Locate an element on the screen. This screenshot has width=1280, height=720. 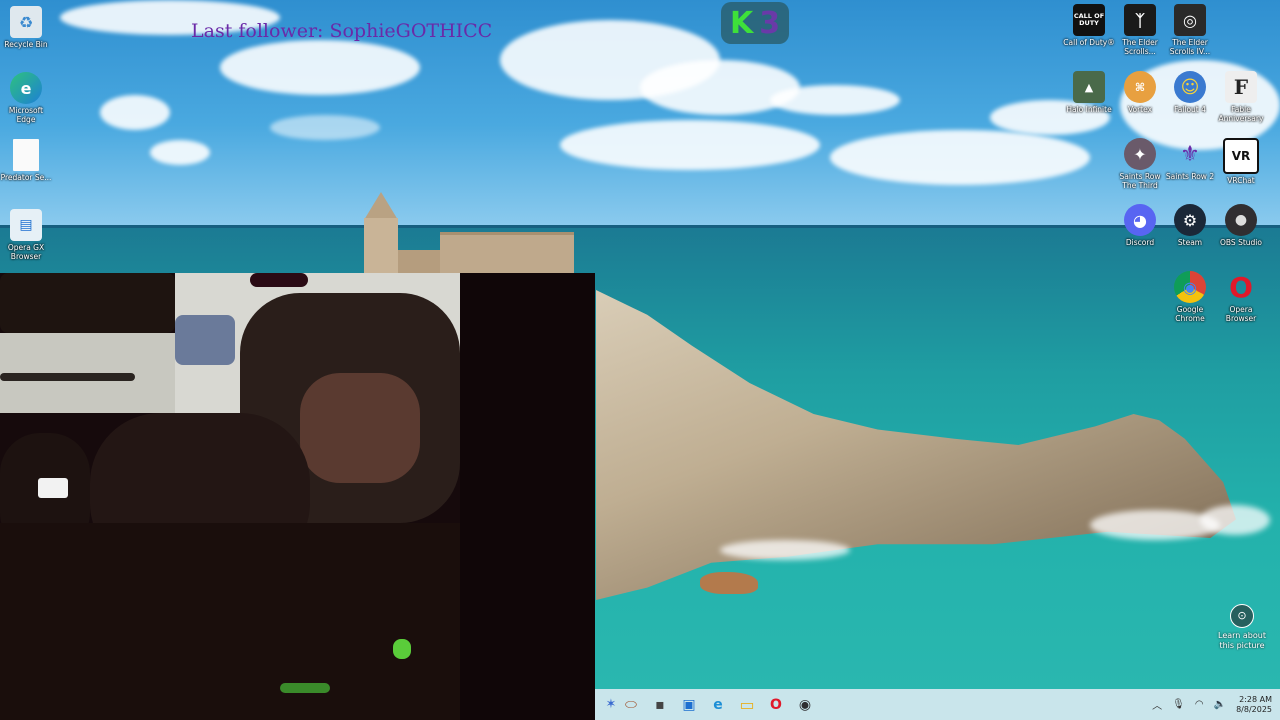
elder-scrolls-iv-icon: ◎ is located at coordinates (1190, 20).